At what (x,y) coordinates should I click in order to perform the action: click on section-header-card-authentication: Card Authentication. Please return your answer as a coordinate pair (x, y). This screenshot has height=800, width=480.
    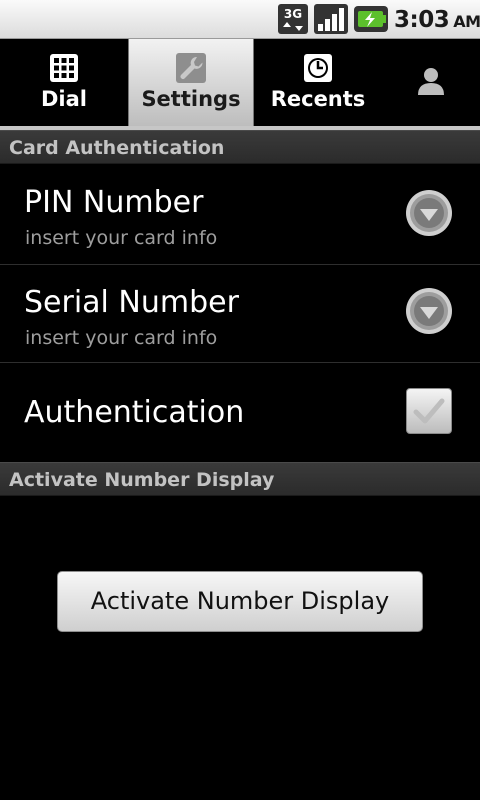
    Looking at the image, I should click on (240, 147).